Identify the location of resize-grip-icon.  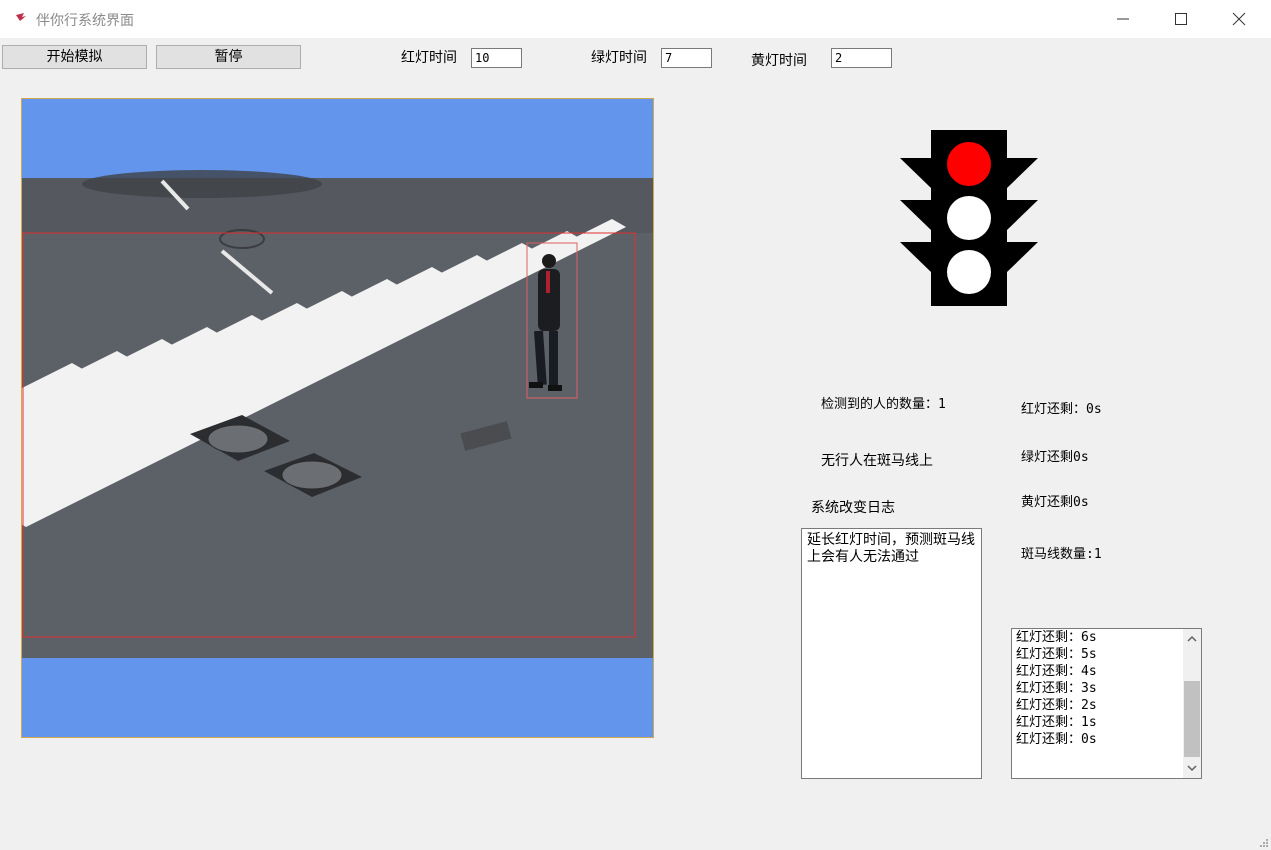
(1264, 843).